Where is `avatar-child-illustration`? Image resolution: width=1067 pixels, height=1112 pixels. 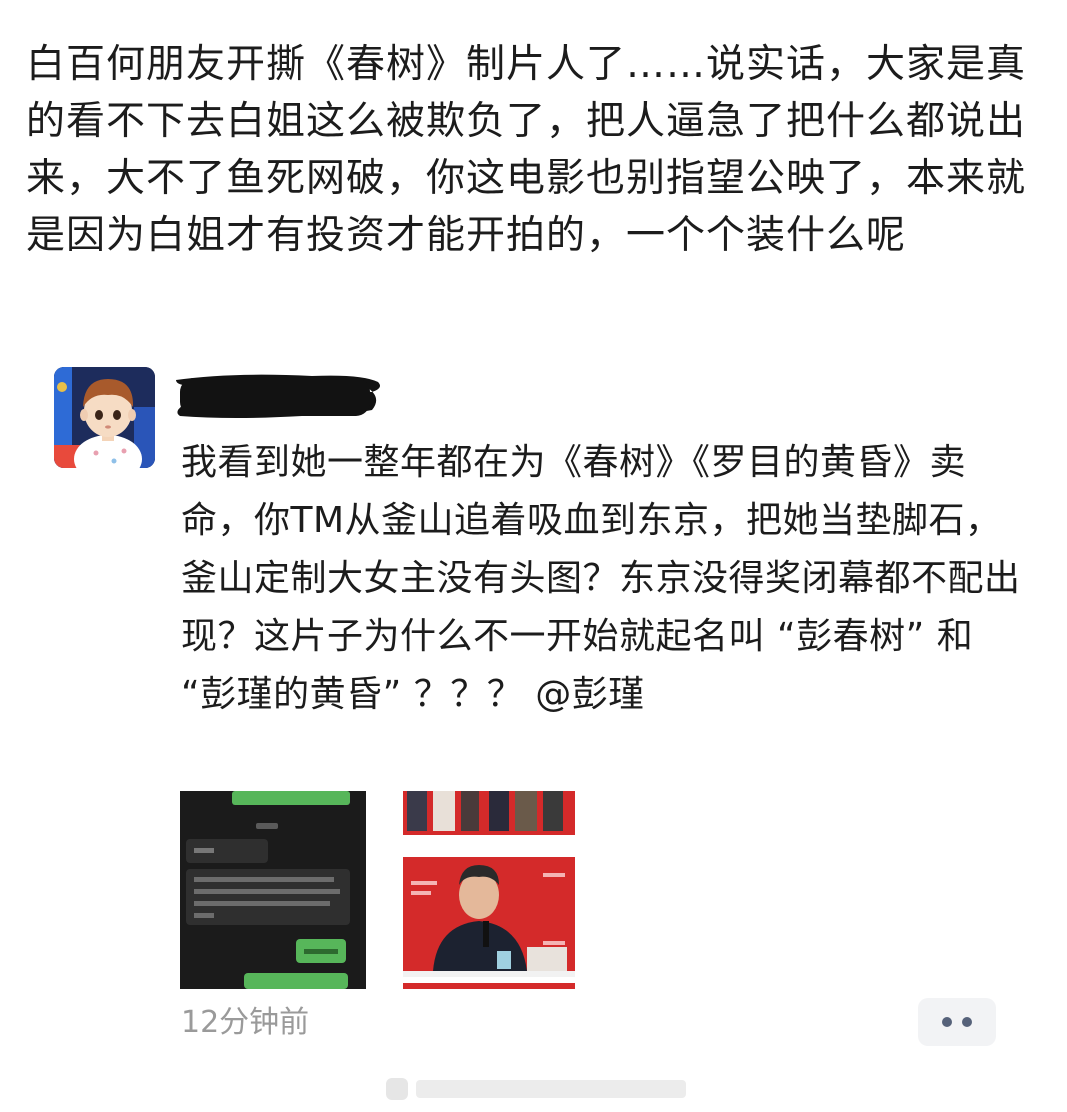 avatar-child-illustration is located at coordinates (104, 417).